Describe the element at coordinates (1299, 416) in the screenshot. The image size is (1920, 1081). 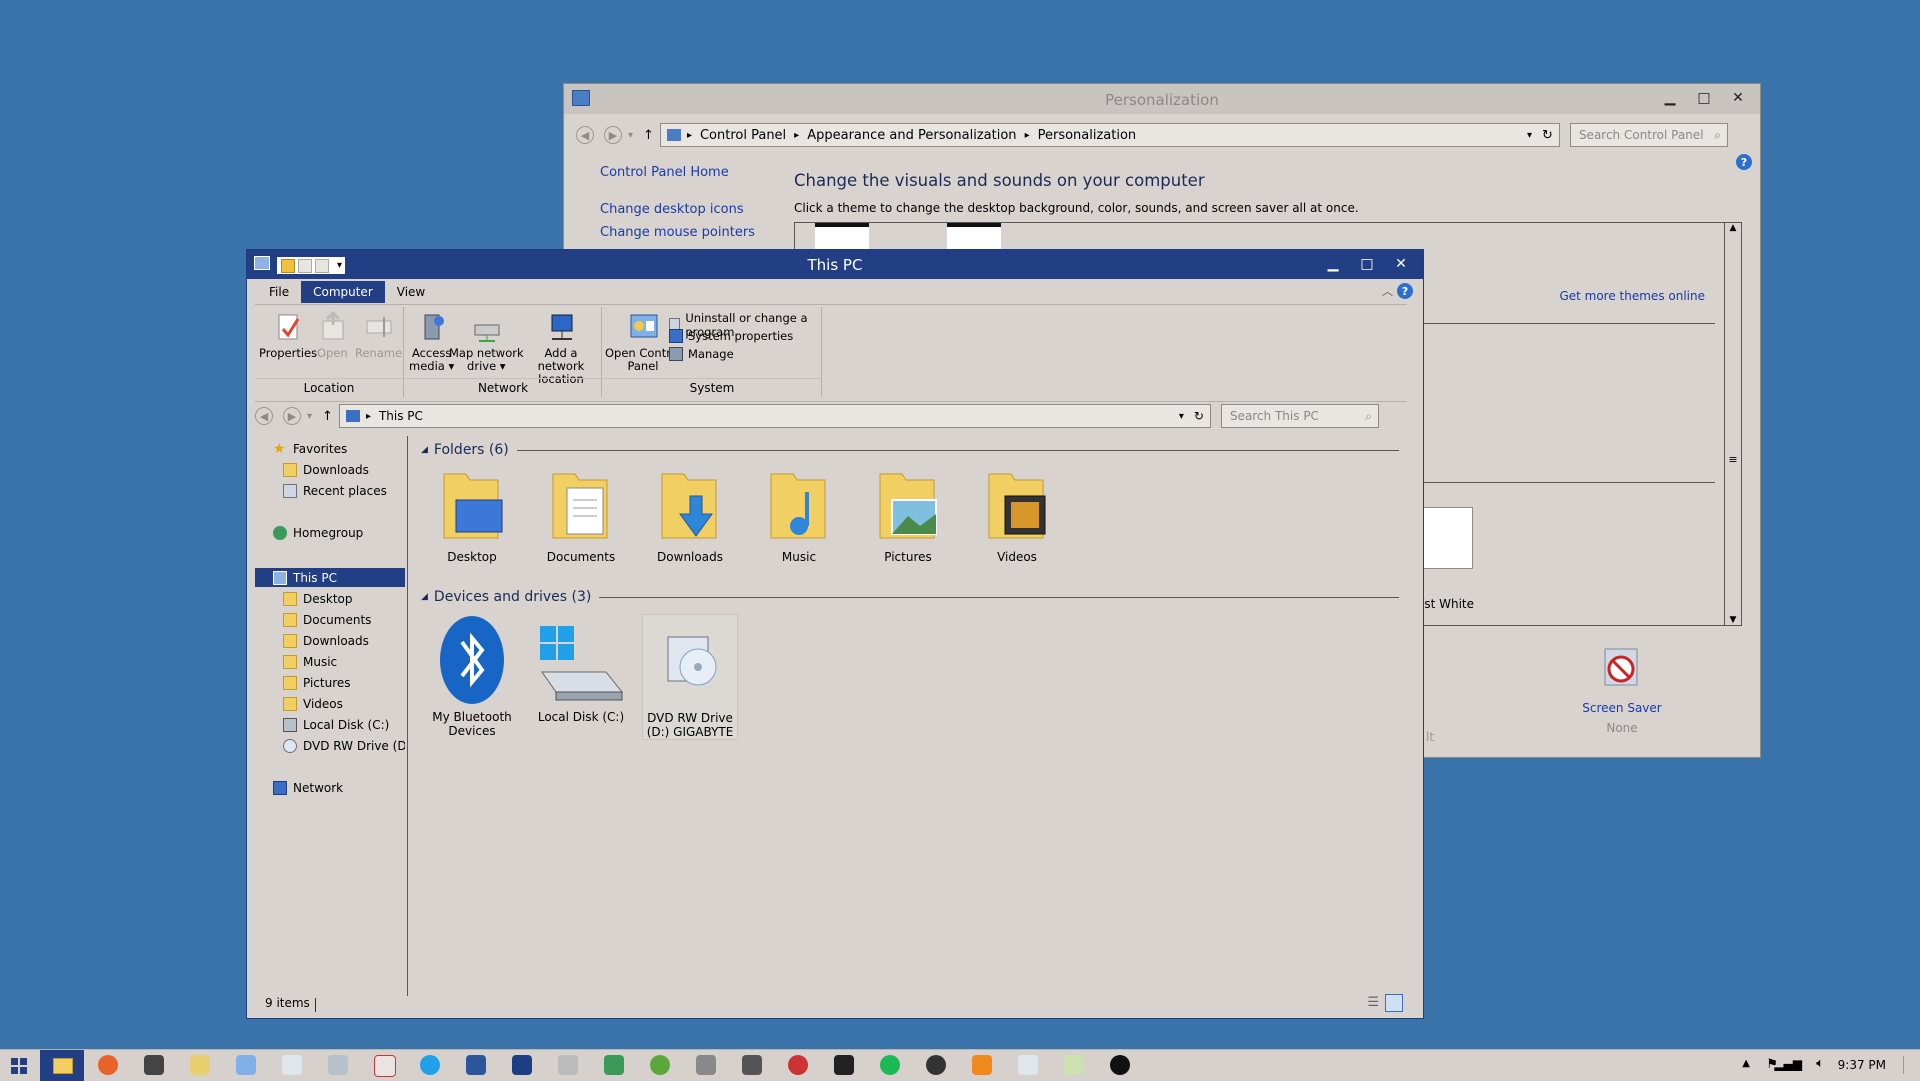
I see `search-this-pc-input: Search This PC ⌕` at that location.